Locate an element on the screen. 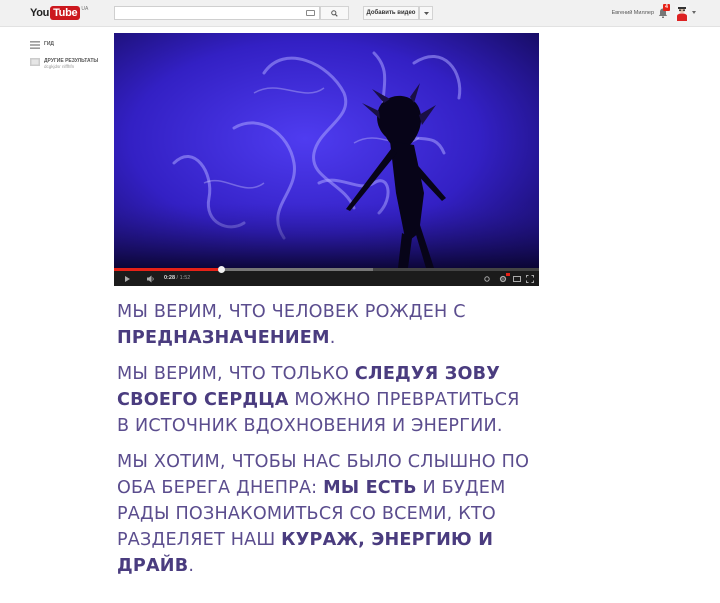 The image size is (720, 603). youtube-logo: You Tube UA is located at coordinates (59, 13).